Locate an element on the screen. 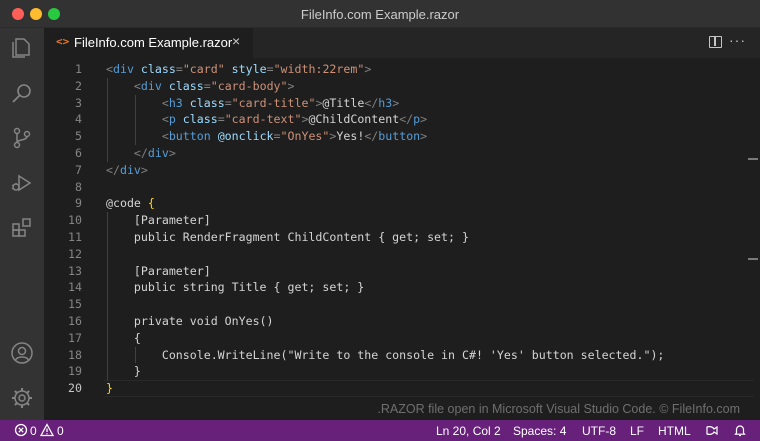 Image resolution: width=760 pixels, height=441 pixels. run-debug-icon is located at coordinates (22, 183).